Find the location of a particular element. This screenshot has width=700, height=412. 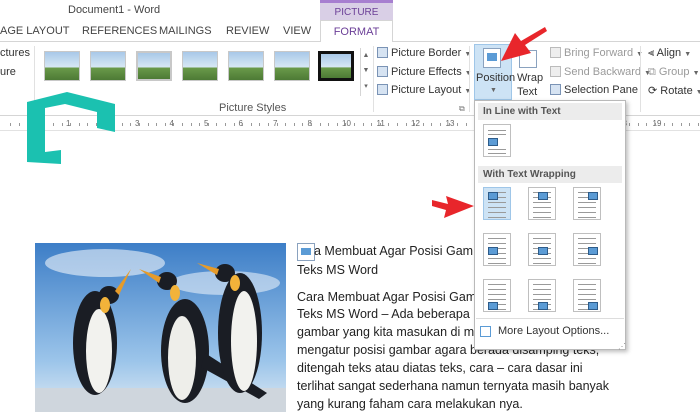

align-icon: ⫷ is located at coordinates (651, 53).